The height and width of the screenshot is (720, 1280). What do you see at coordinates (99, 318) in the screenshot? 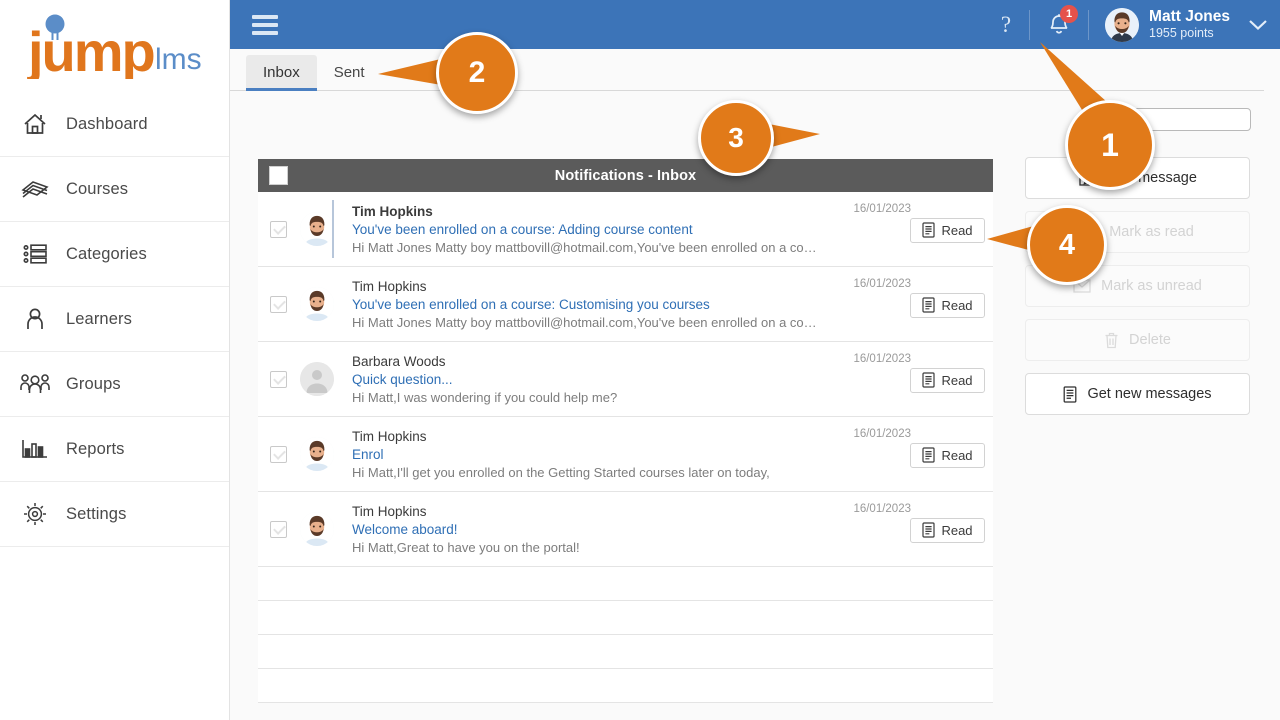
I see `sidebar-item-label: Learners` at bounding box center [99, 318].